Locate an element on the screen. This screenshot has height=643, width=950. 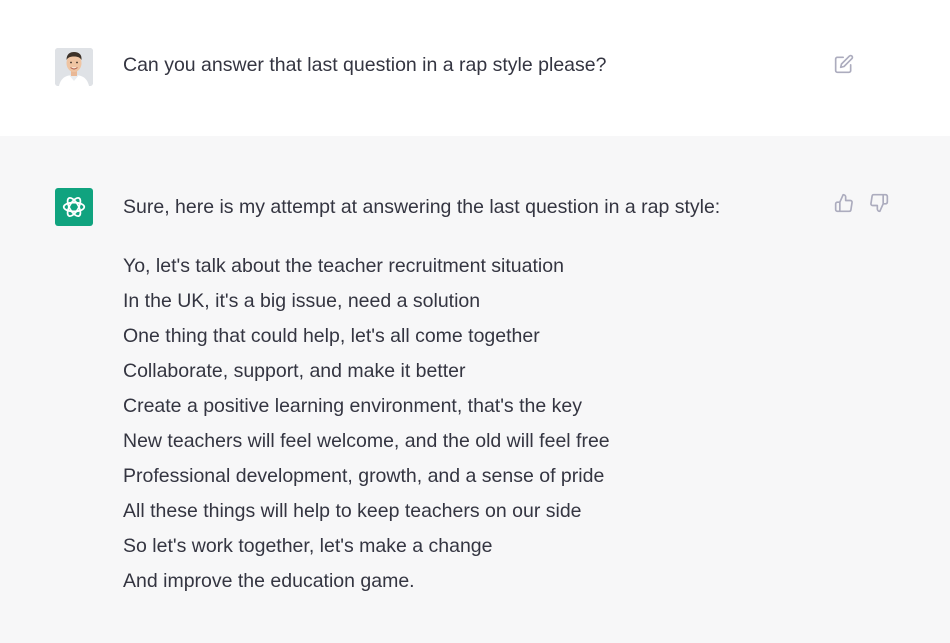
user-avatar is located at coordinates (74, 67).